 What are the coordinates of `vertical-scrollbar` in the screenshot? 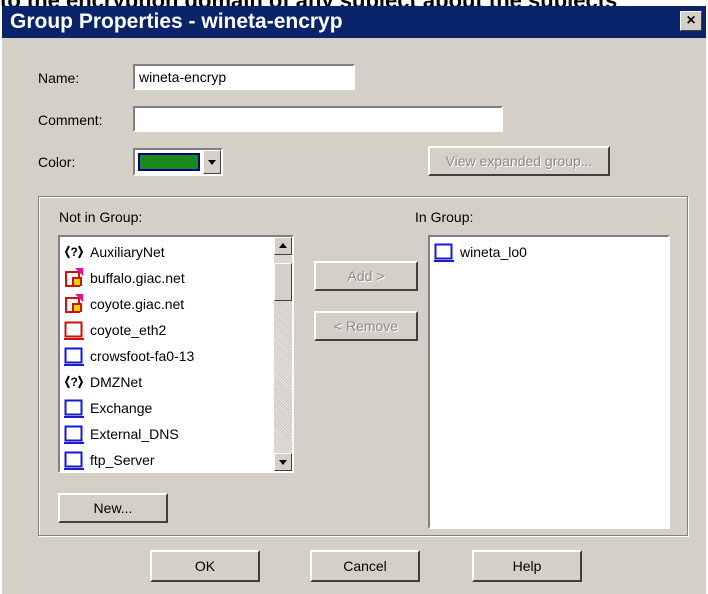 It's located at (283, 354).